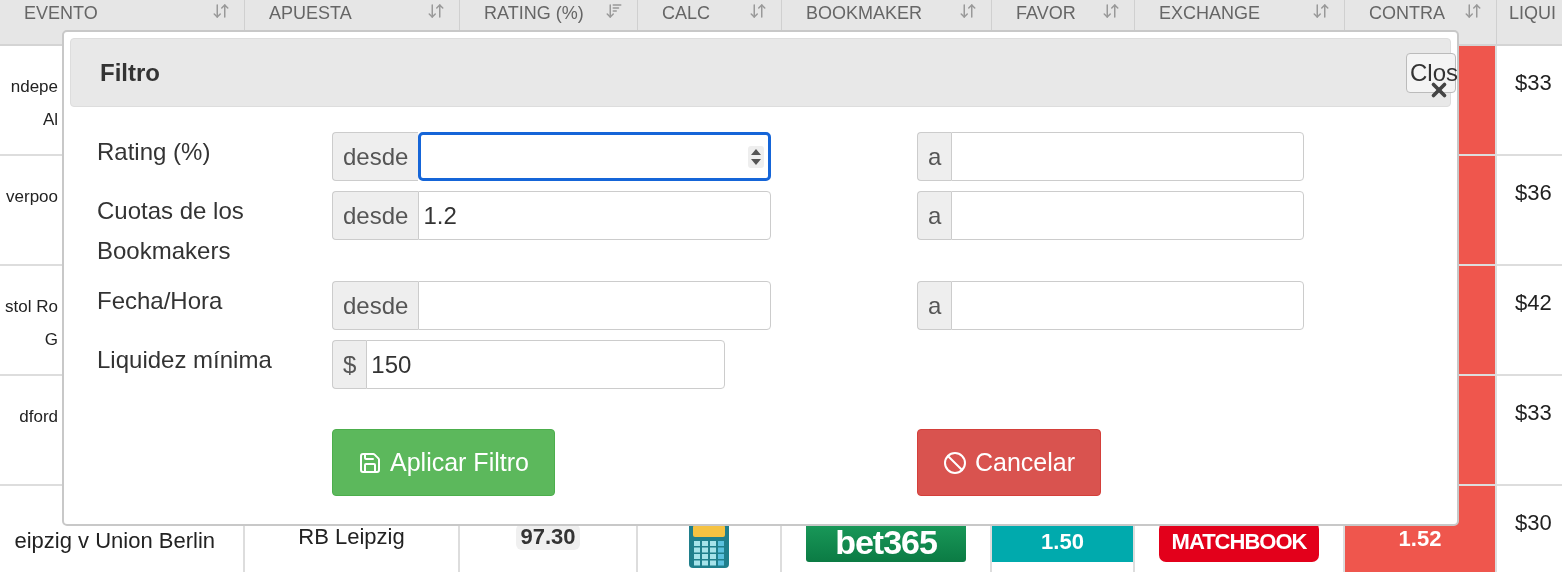 The width and height of the screenshot is (1562, 572). I want to click on column-header: RATING (%), so click(534, 13).